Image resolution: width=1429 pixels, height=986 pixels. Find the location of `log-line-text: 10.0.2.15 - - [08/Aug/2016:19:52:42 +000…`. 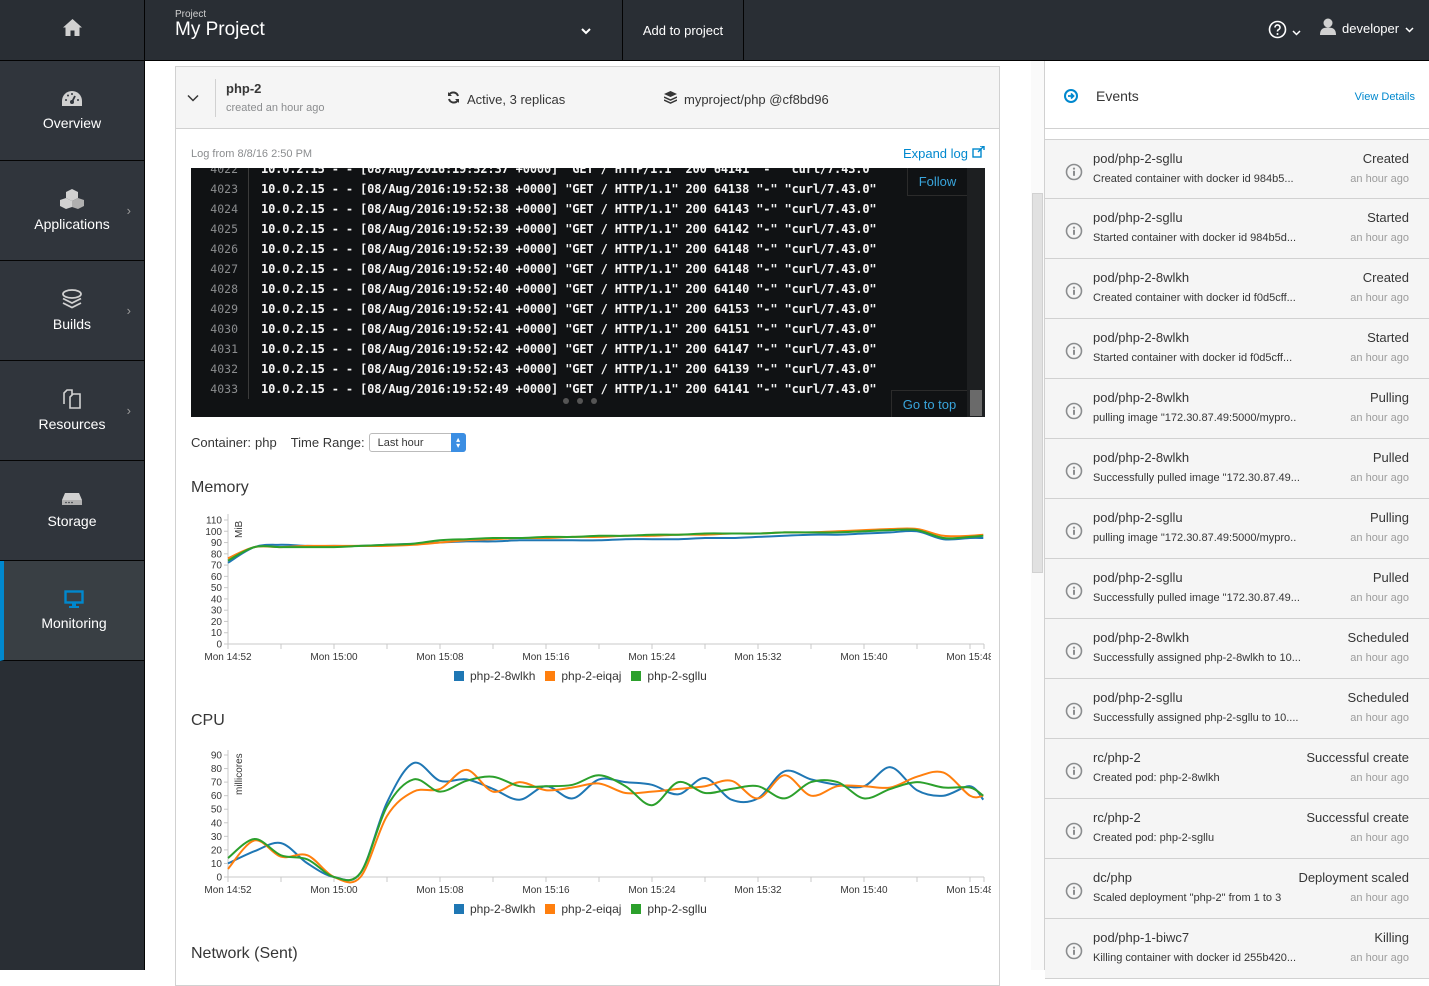

log-line-text: 10.0.2.15 - - [08/Aug/2016:19:52:42 +000… is located at coordinates (569, 349).